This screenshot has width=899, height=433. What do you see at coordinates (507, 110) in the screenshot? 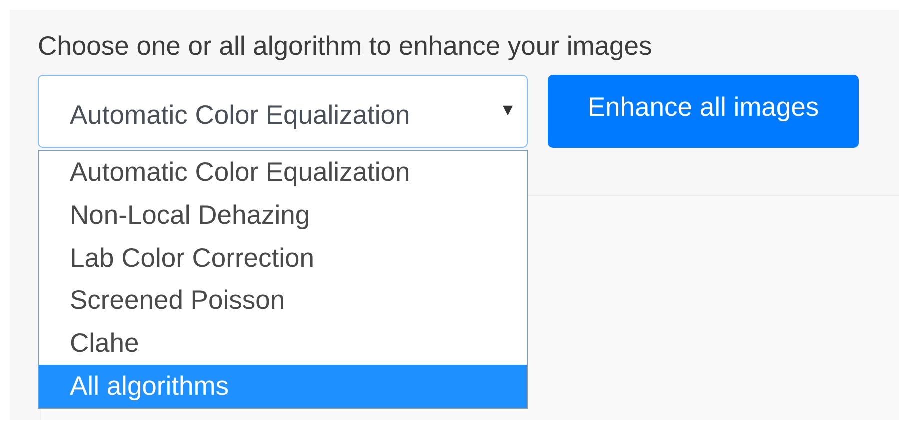
I see `dropdown-arrow: ▾` at bounding box center [507, 110].